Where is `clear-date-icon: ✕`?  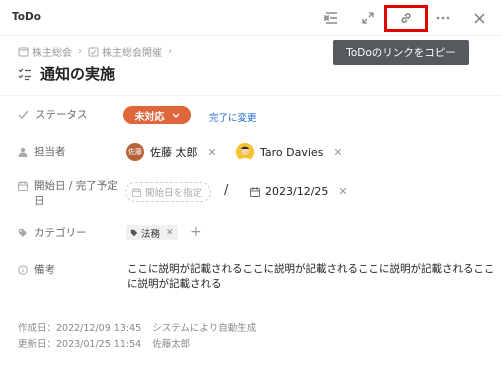
clear-date-icon: ✕ is located at coordinates (342, 191).